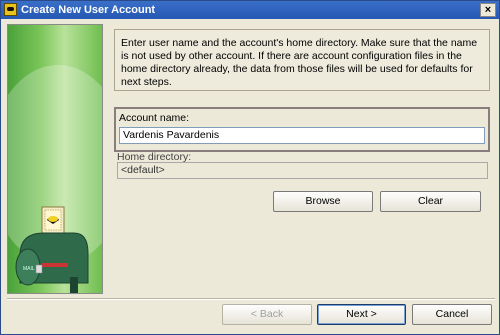 This screenshot has width=500, height=335. What do you see at coordinates (10, 9) in the screenshot?
I see `bat-logo-icon` at bounding box center [10, 9].